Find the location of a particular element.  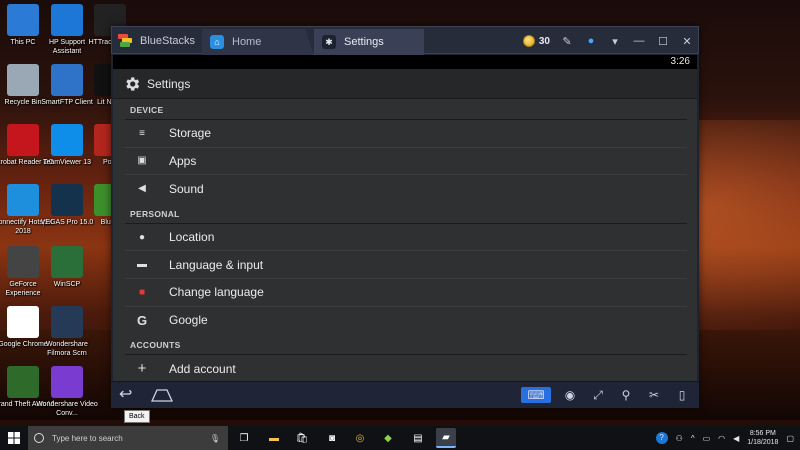

desktop-icon-label: Wondershare Filmora Scrn is located at coordinates (67, 349).